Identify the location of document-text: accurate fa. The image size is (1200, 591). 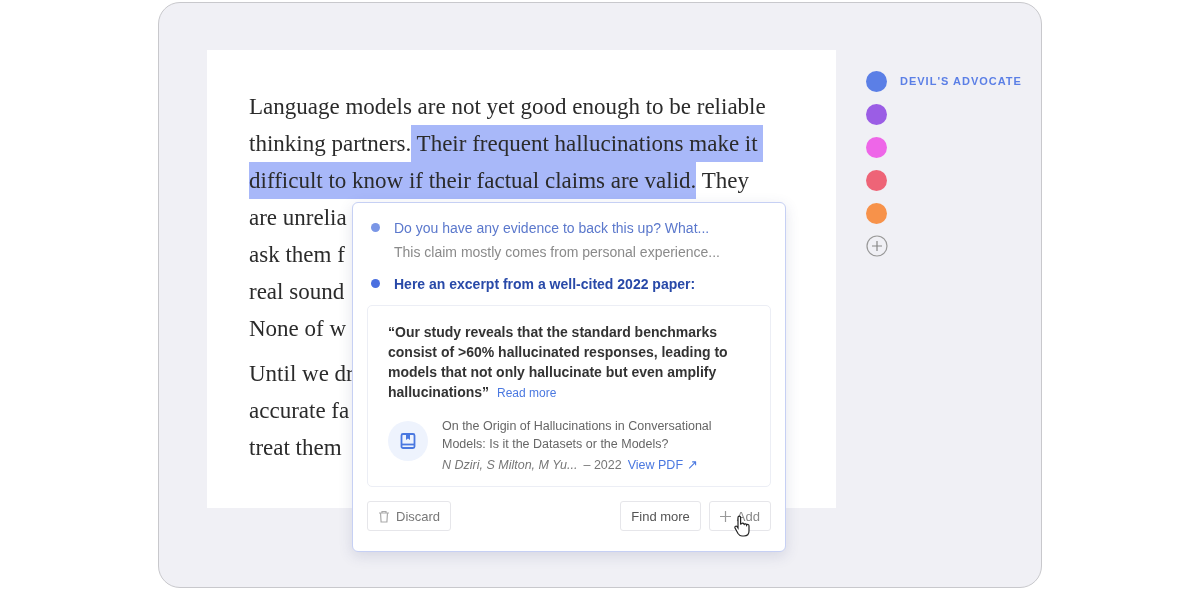
(299, 411).